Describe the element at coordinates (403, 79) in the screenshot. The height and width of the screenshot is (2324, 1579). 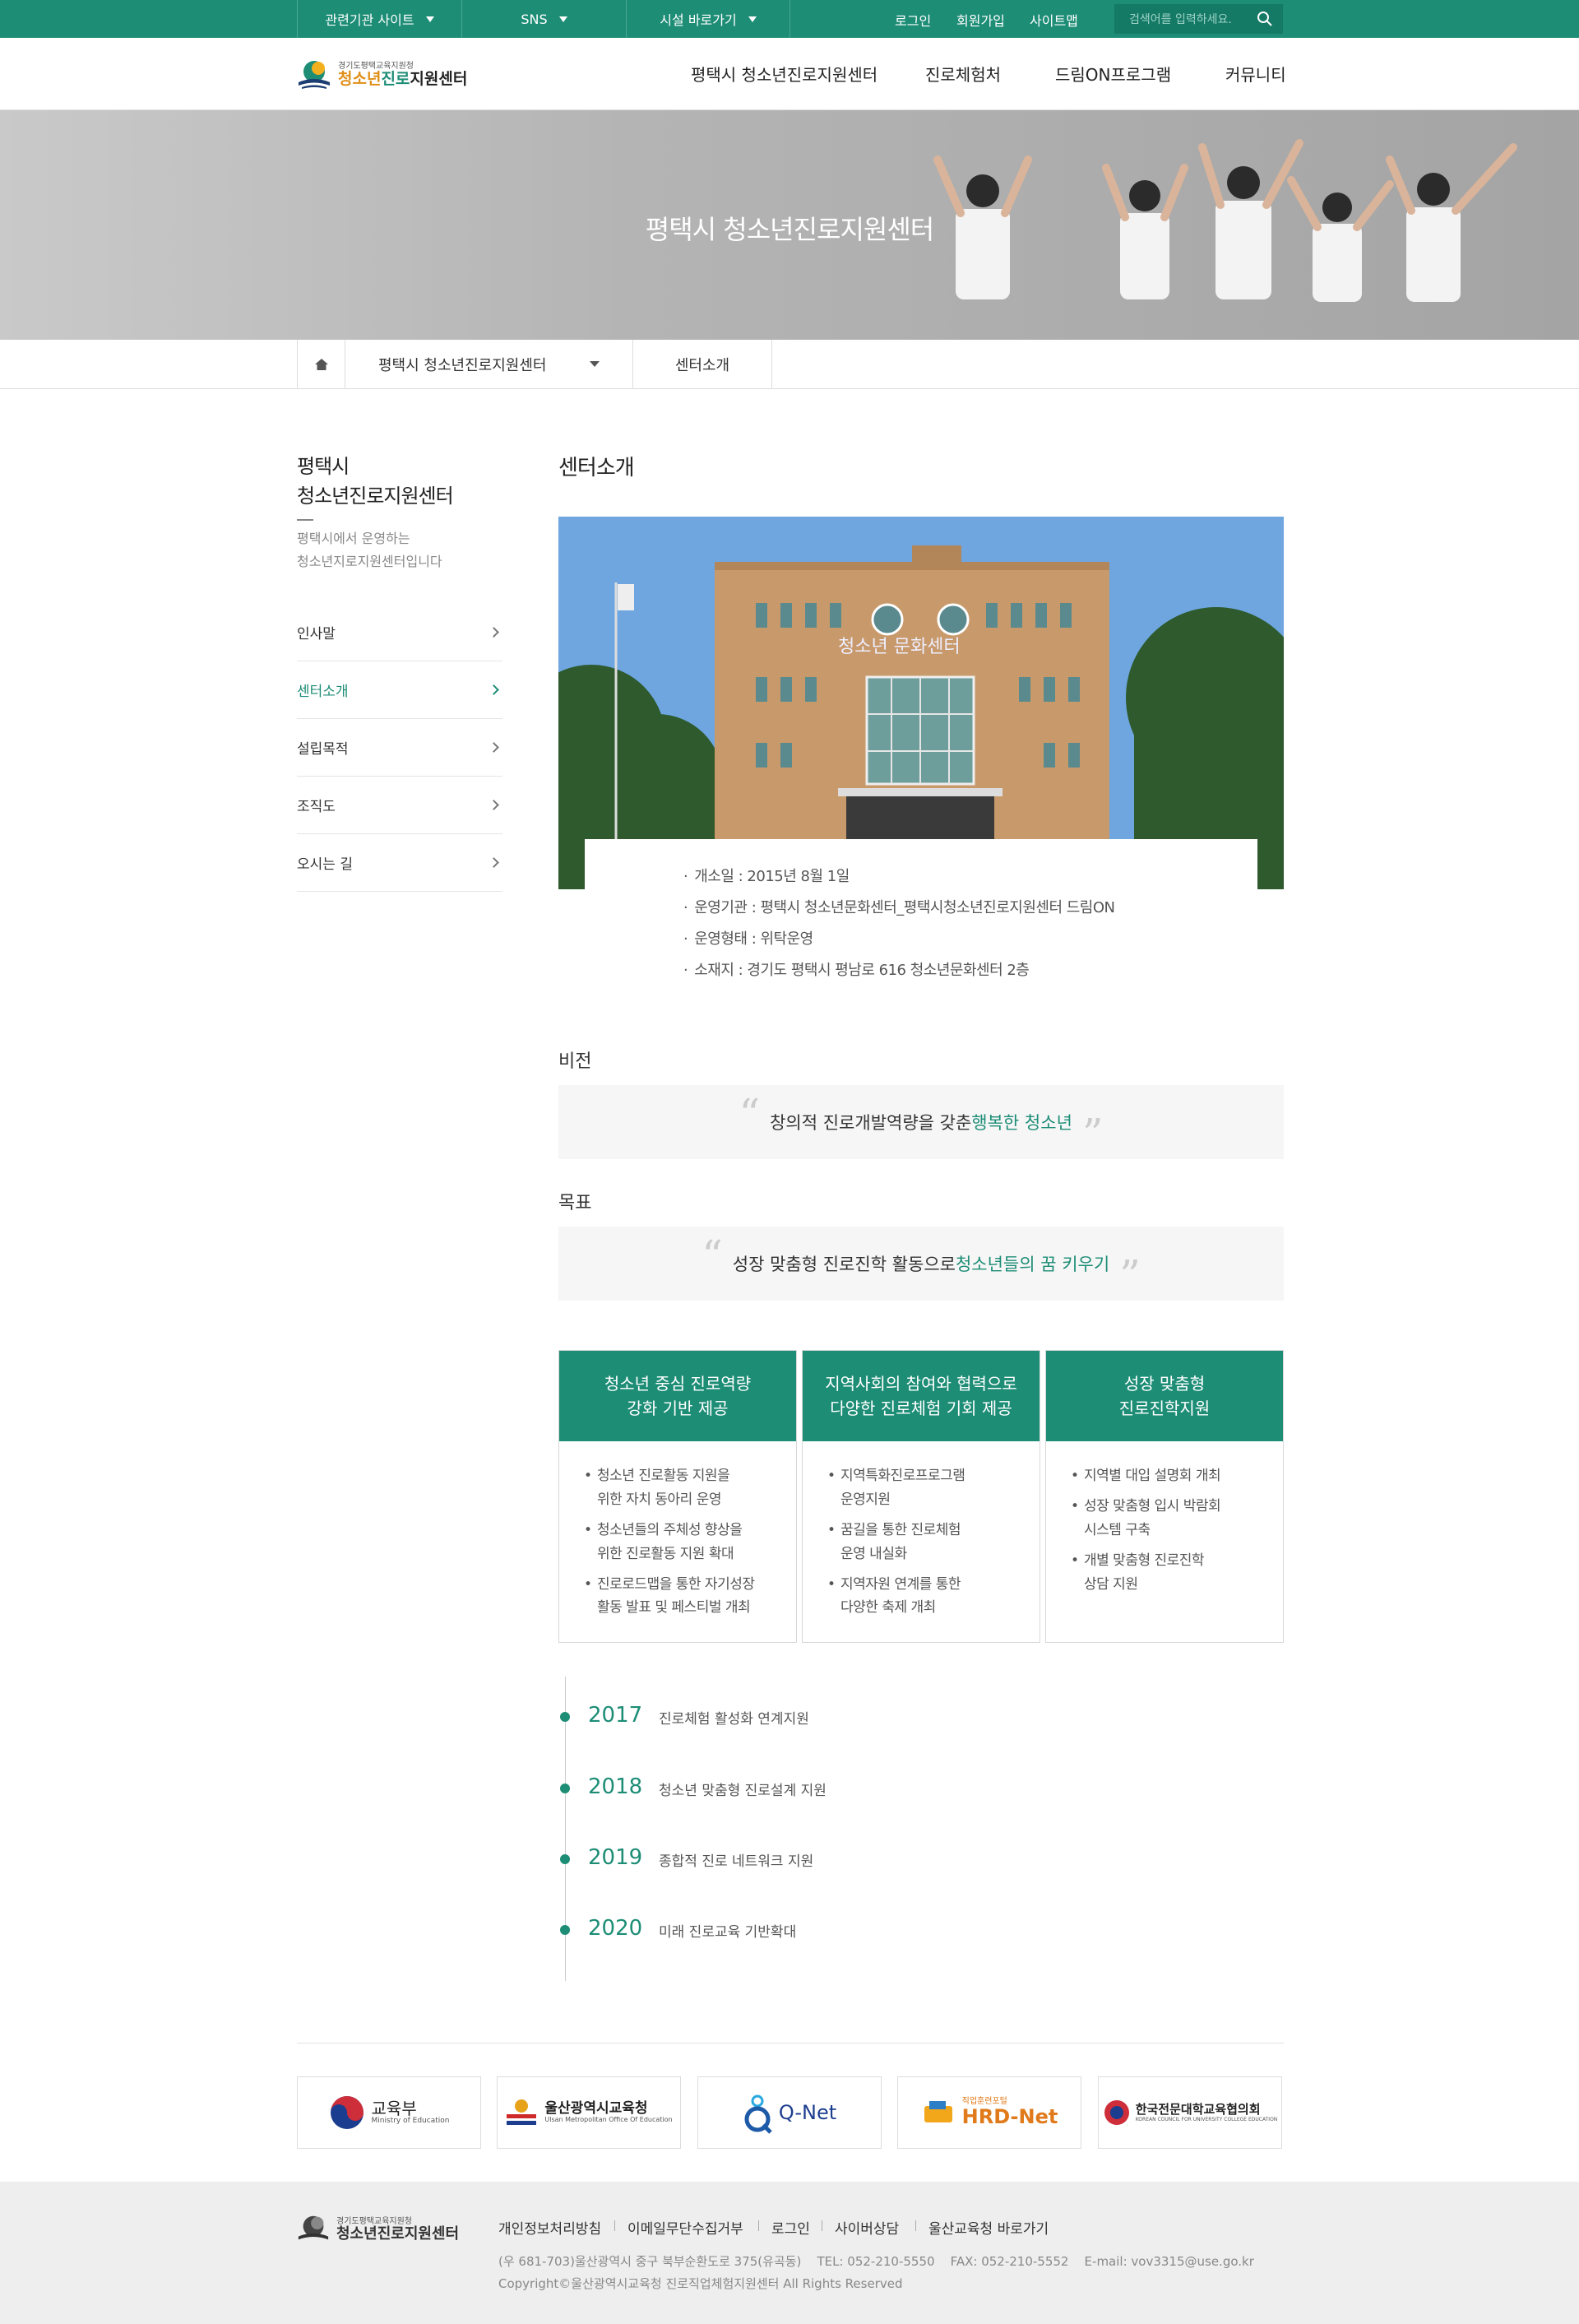
I see `logo-title: 청소년진로지원센터` at that location.